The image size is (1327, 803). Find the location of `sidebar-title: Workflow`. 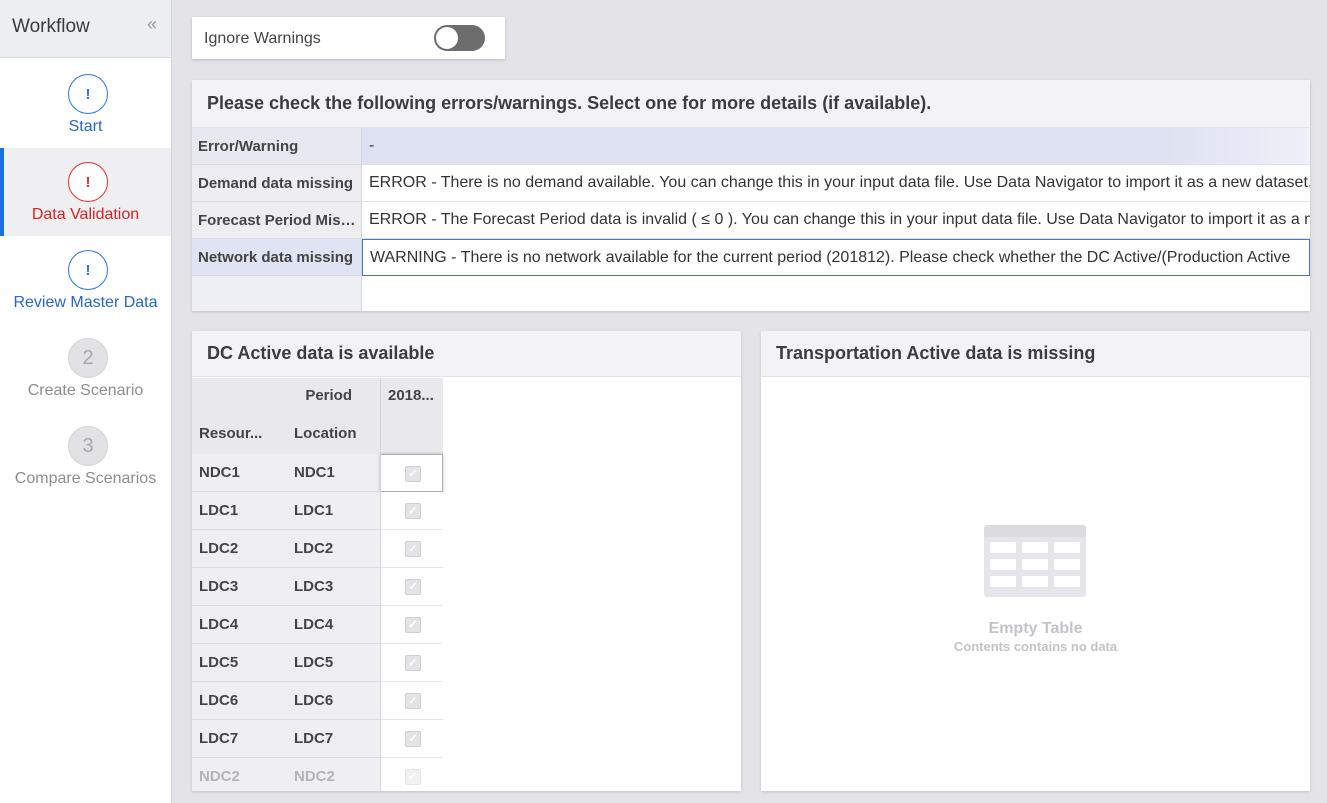

sidebar-title: Workflow is located at coordinates (51, 26).